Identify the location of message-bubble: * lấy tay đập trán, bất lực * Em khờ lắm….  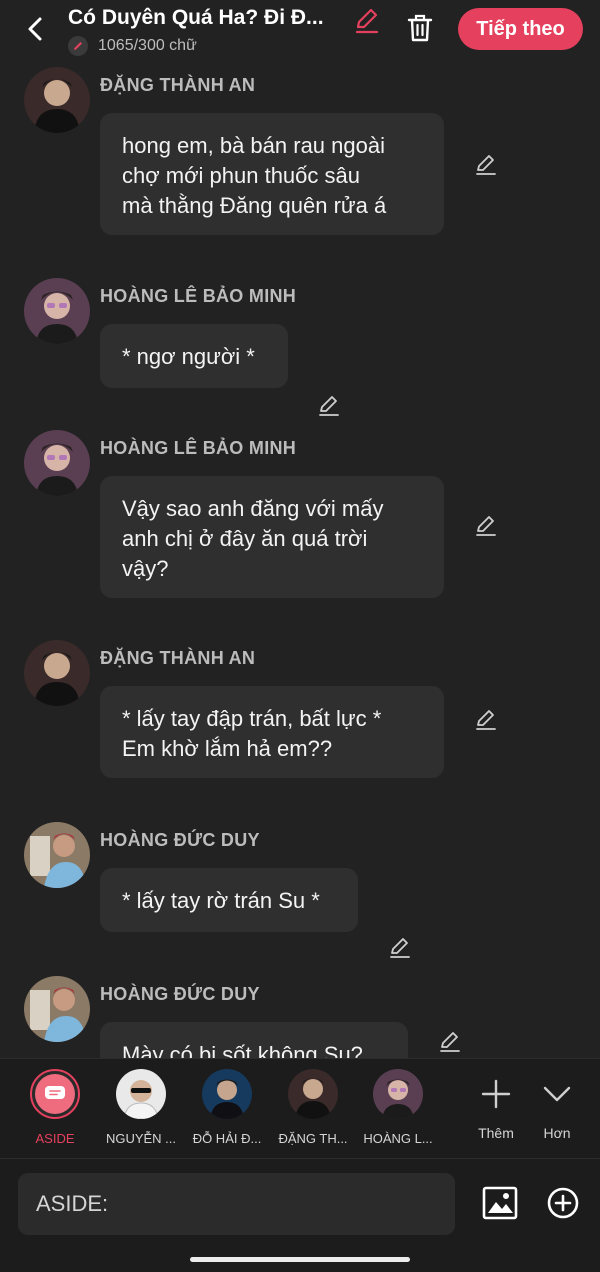
(272, 732).